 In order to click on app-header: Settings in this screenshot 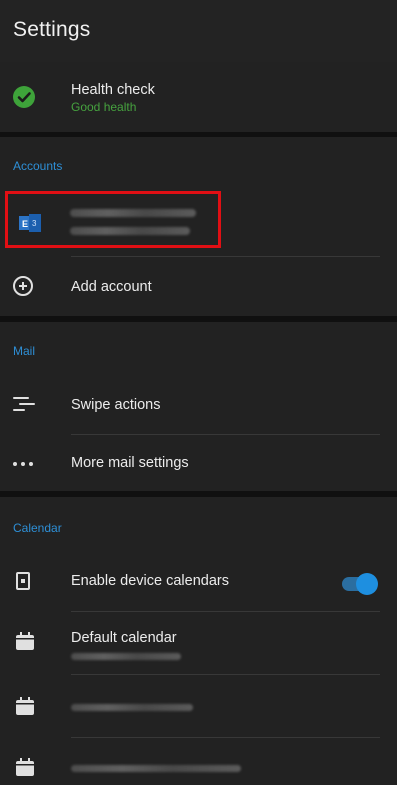, I will do `click(198, 31)`.